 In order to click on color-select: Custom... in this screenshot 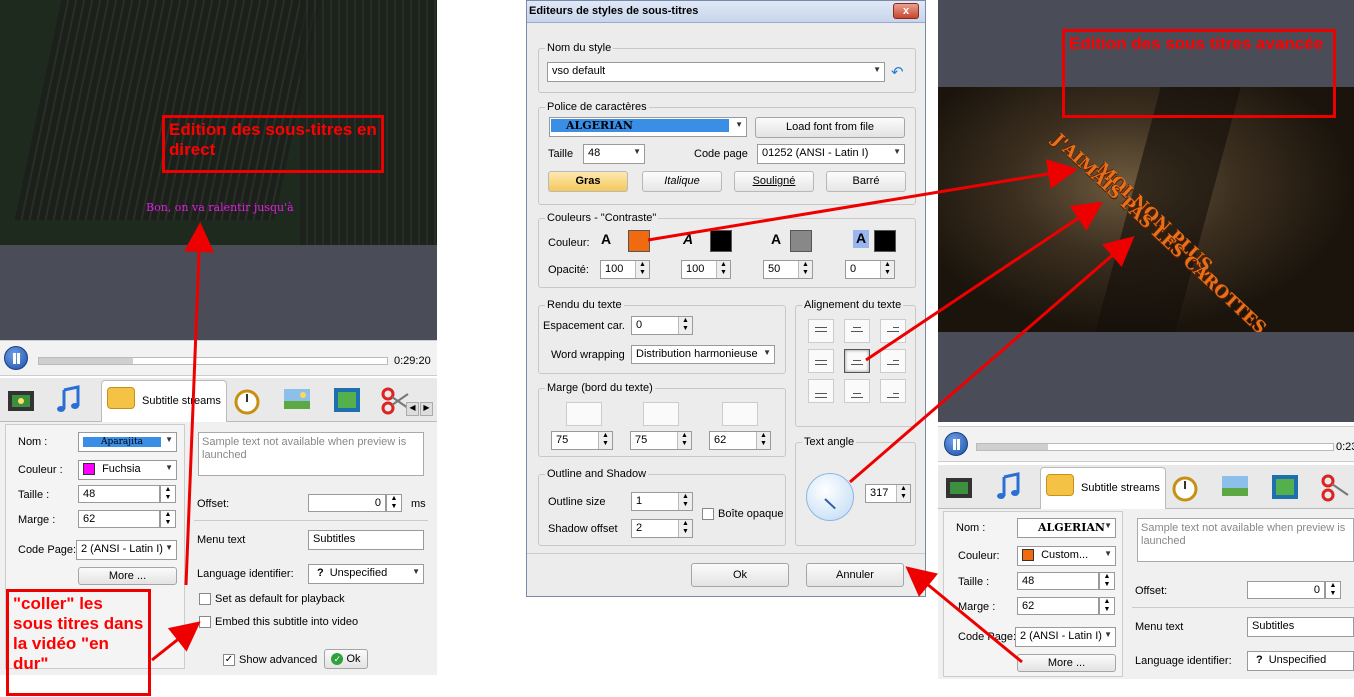, I will do `click(1066, 556)`.